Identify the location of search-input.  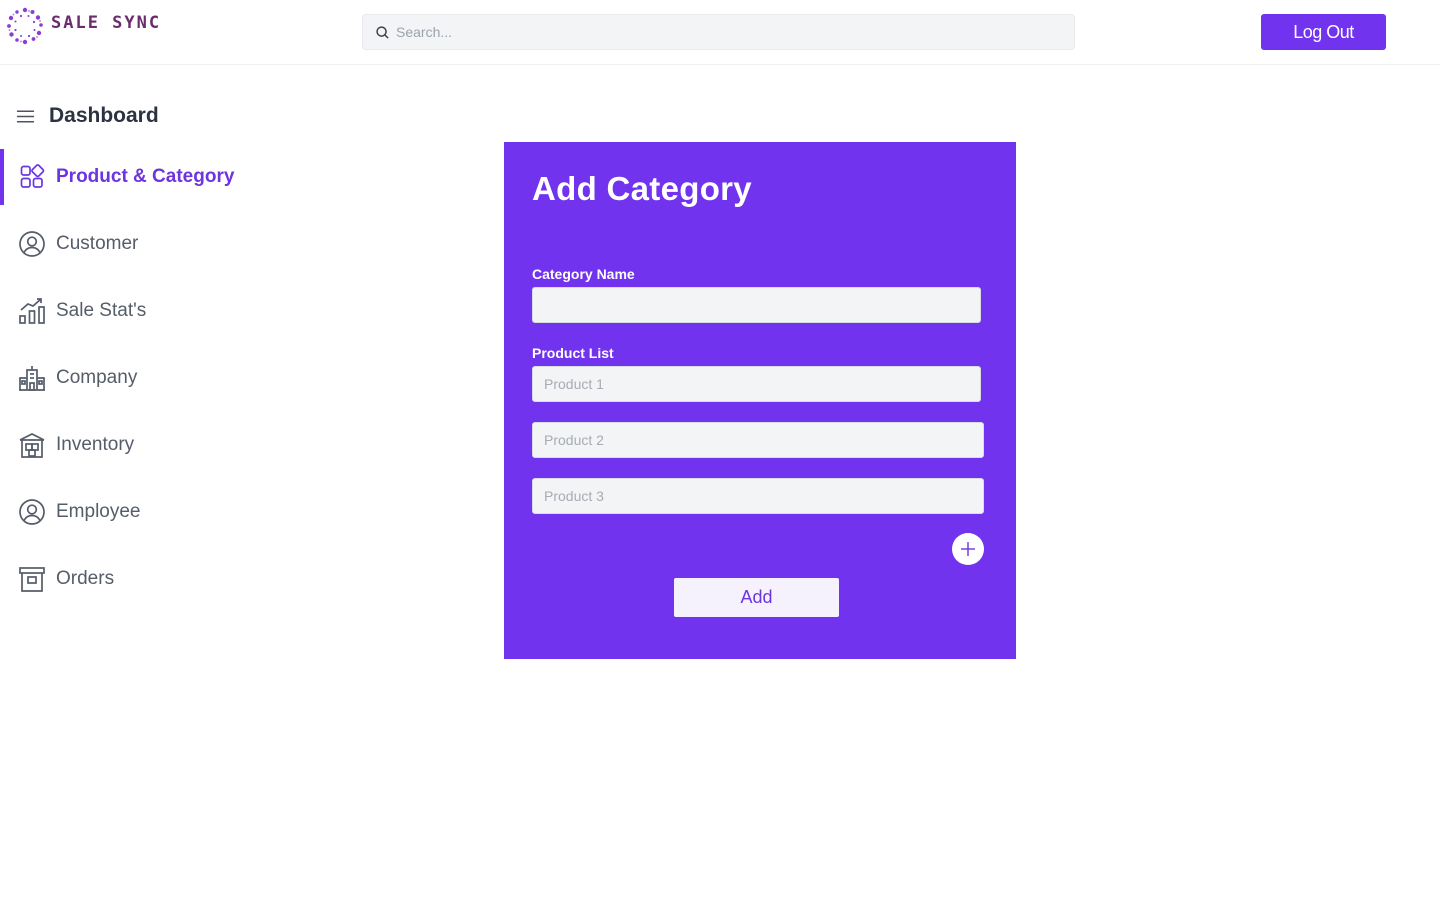
(716, 32).